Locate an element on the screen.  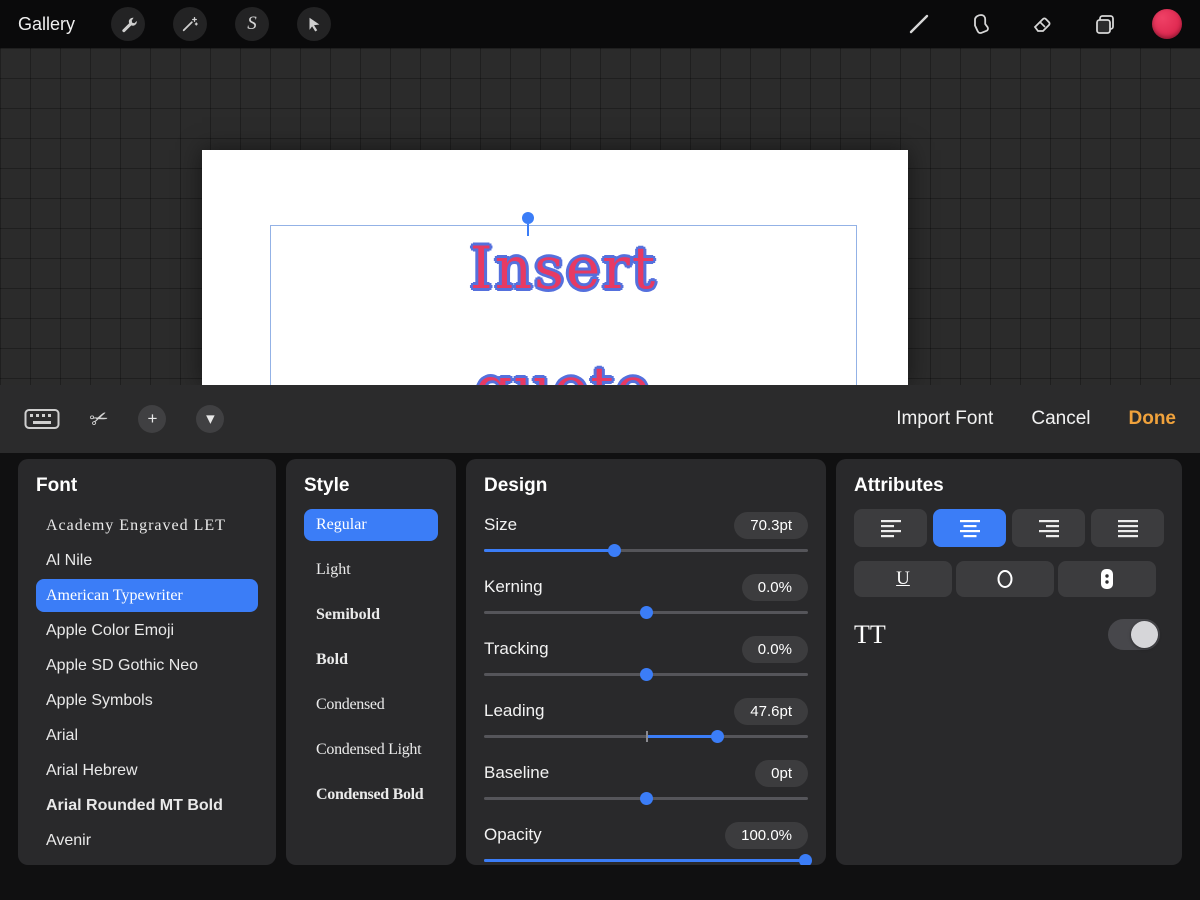
plus-icon: + is located at coordinates (152, 419).